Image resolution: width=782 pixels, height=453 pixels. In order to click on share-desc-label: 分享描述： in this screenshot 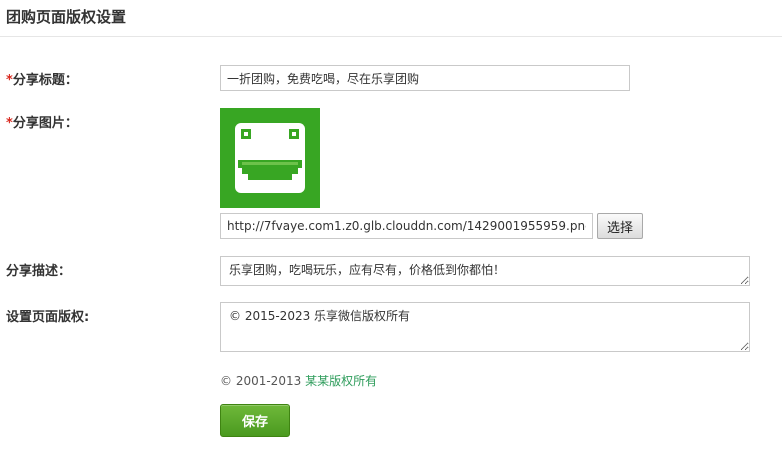, I will do `click(39, 271)`.